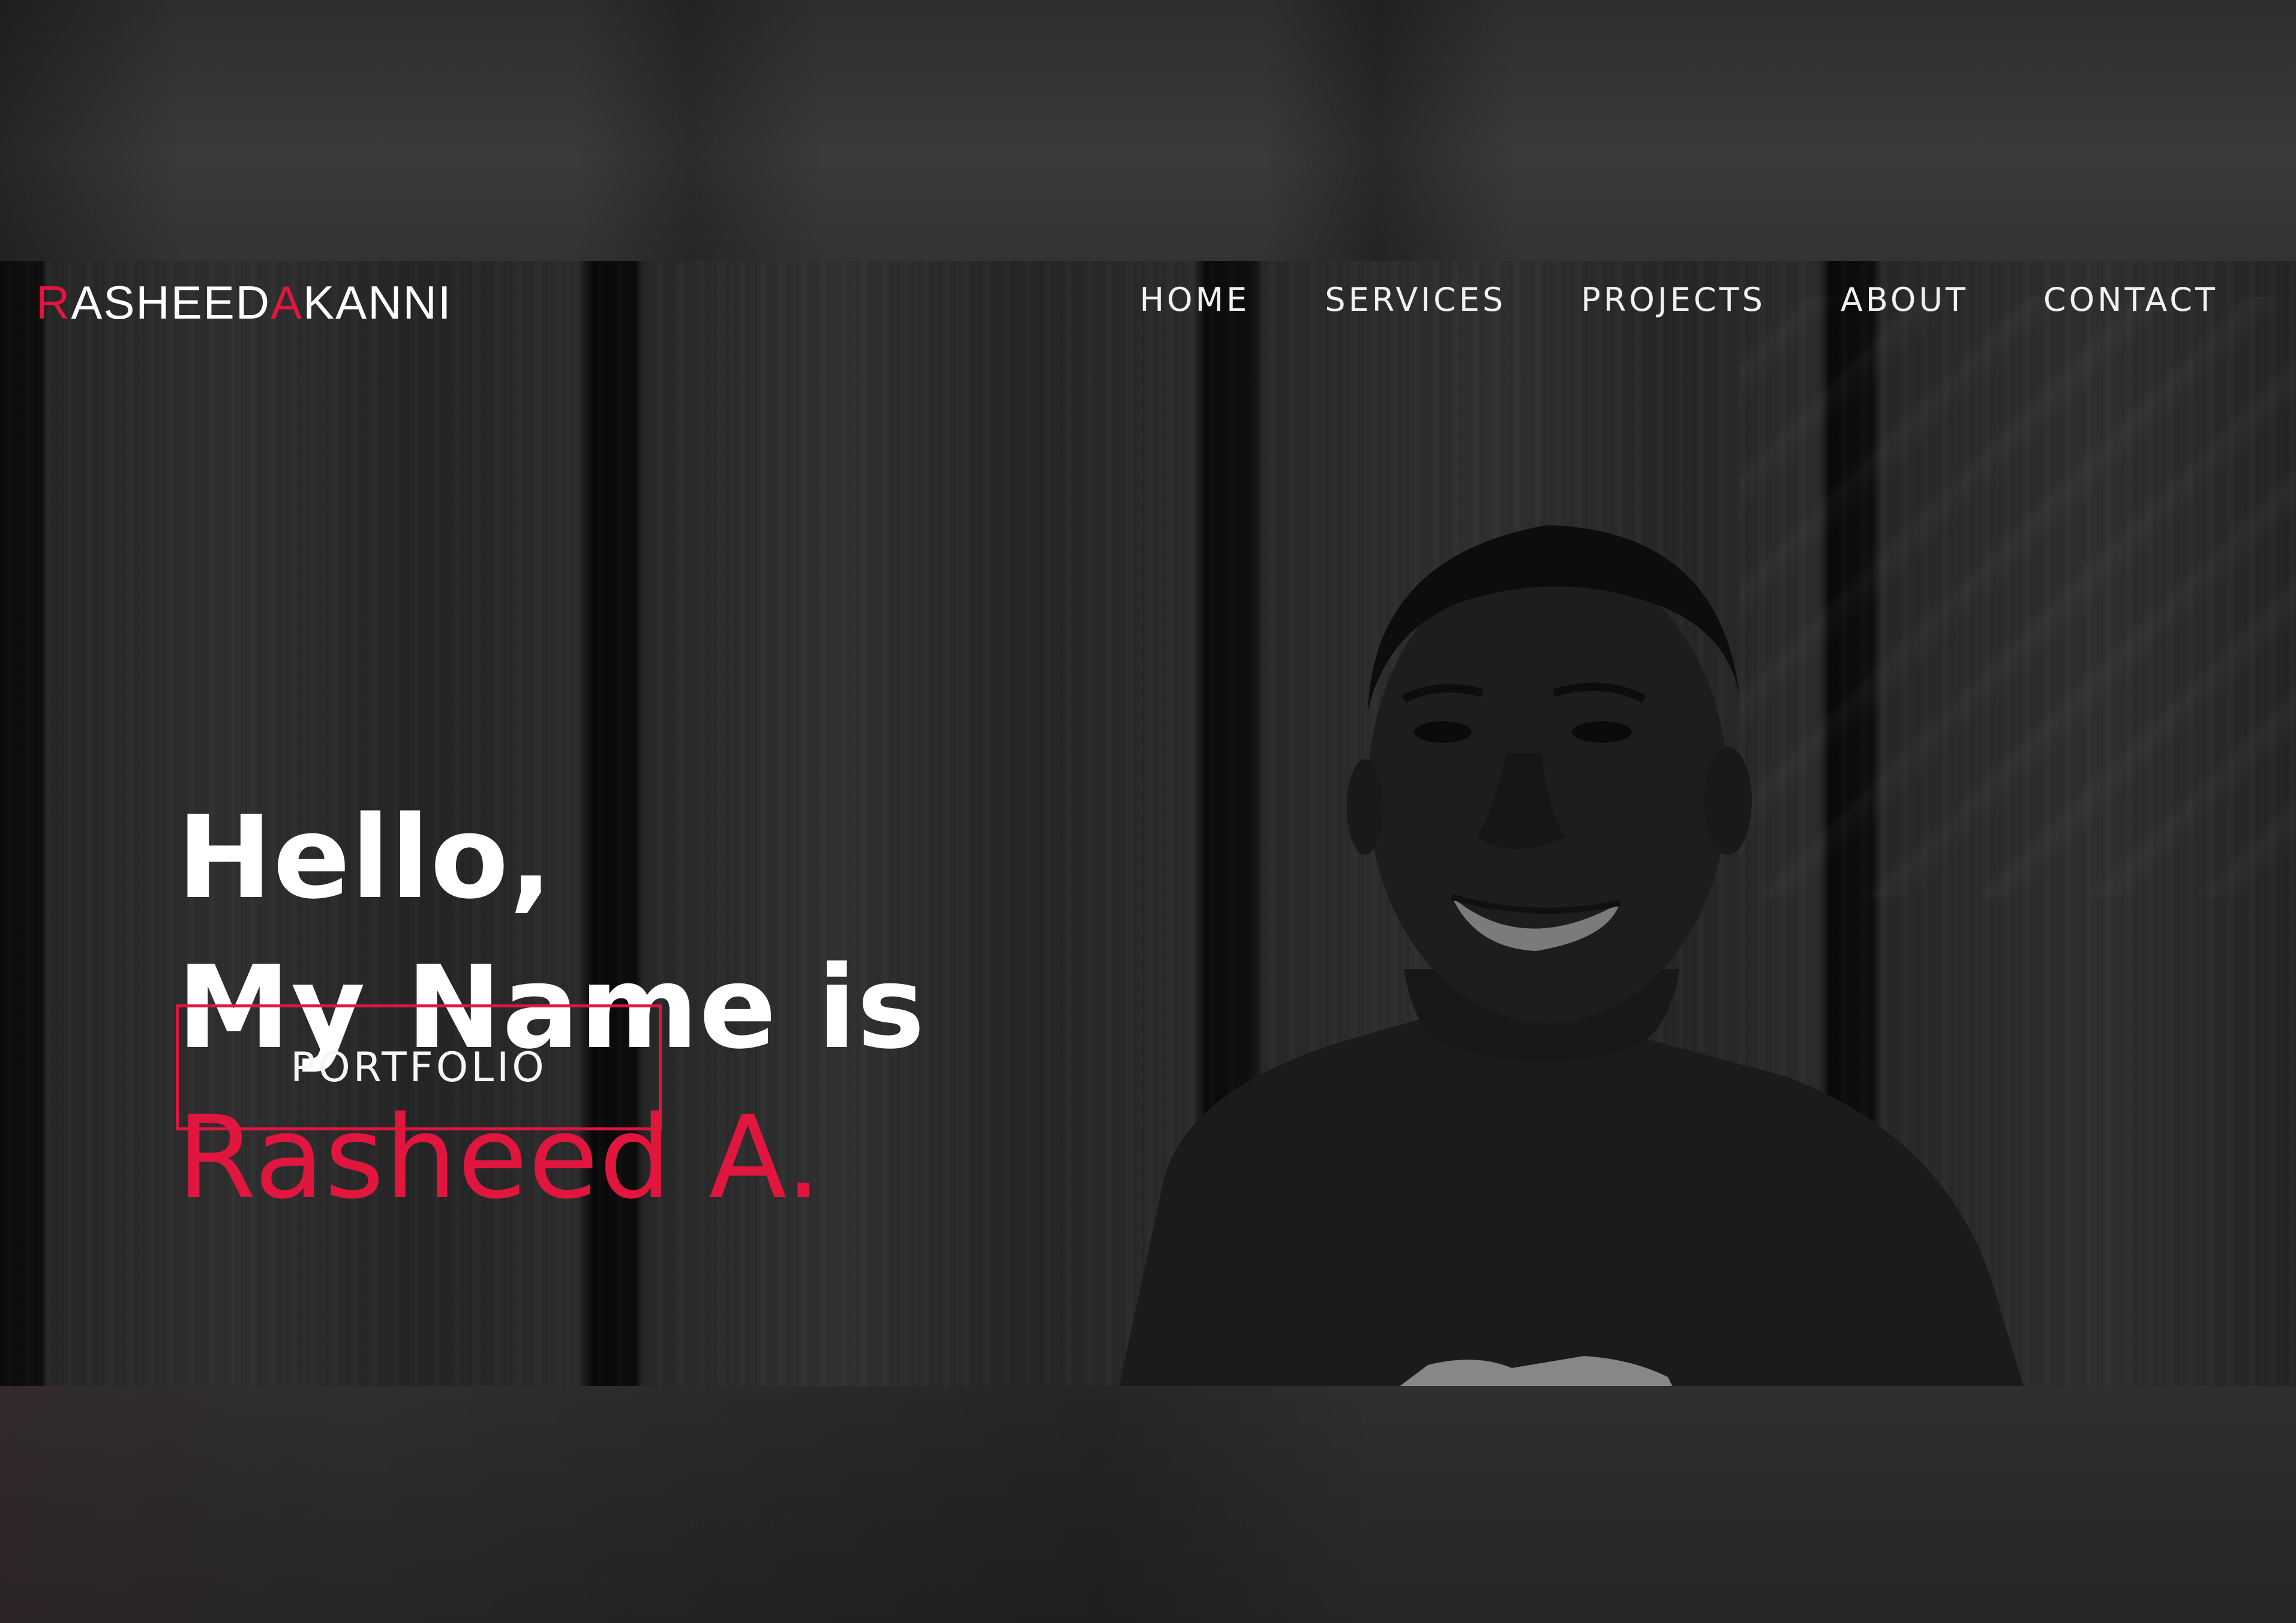 This screenshot has width=2296, height=1623. Describe the element at coordinates (1905, 300) in the screenshot. I see `nav-about: ABOUT` at that location.